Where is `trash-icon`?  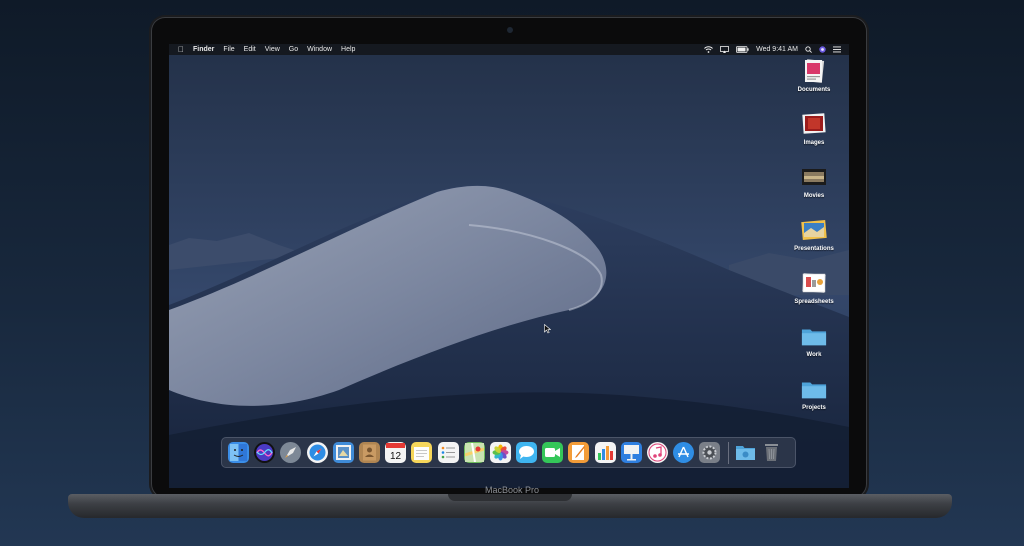 trash-icon is located at coordinates (771, 452).